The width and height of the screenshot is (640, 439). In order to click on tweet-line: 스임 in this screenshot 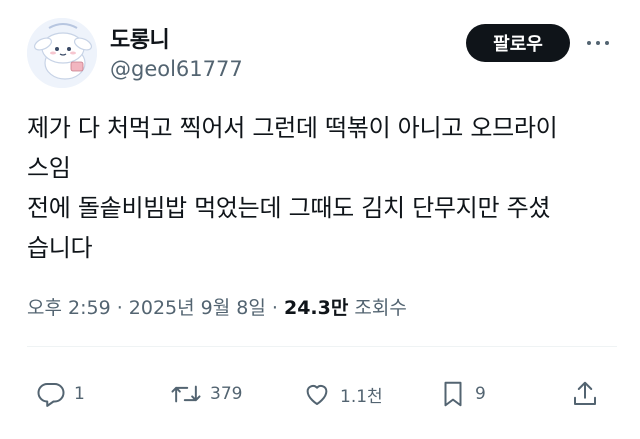, I will do `click(49, 168)`.